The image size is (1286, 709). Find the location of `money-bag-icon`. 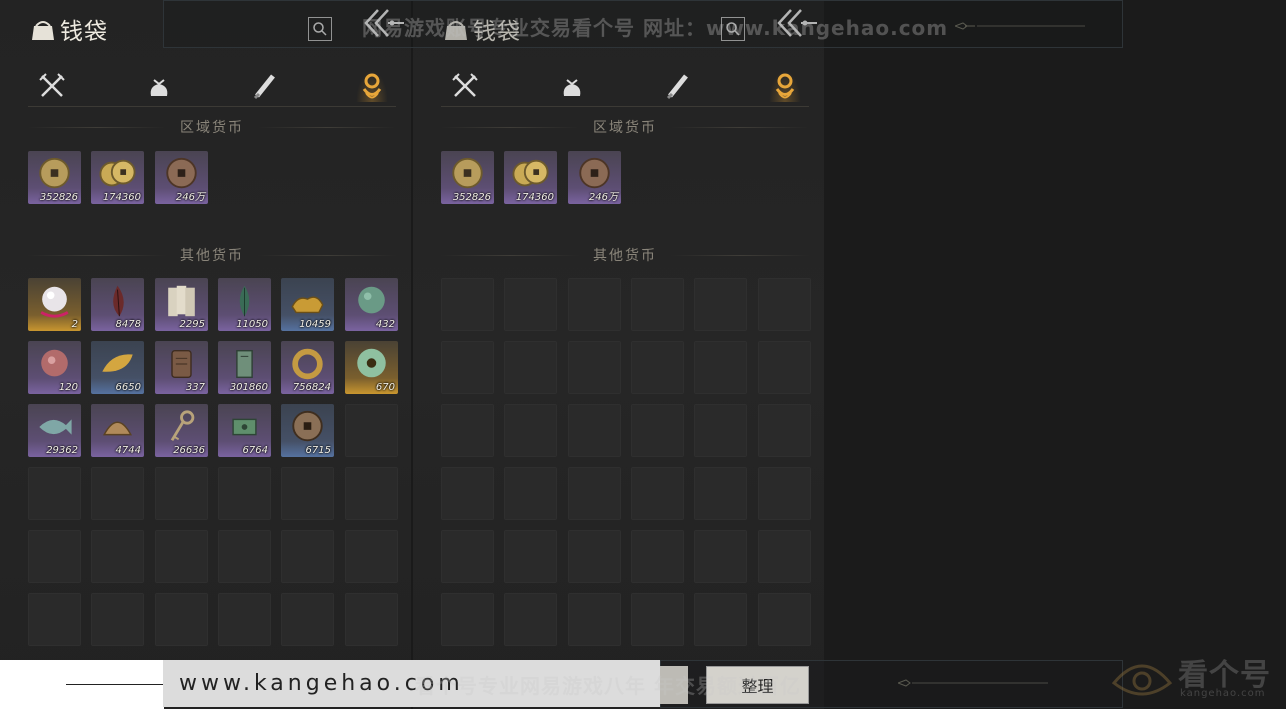

money-bag-icon is located at coordinates (43, 30).